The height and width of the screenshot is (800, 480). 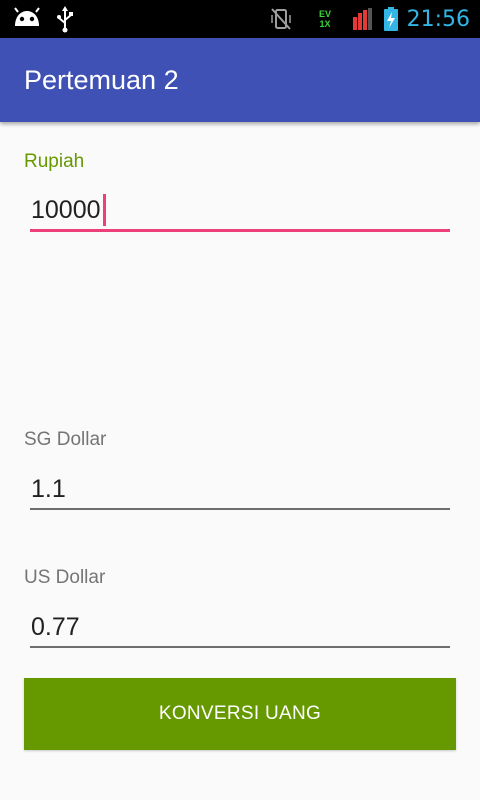 I want to click on app-title: Pertemuan 2, so click(x=101, y=80).